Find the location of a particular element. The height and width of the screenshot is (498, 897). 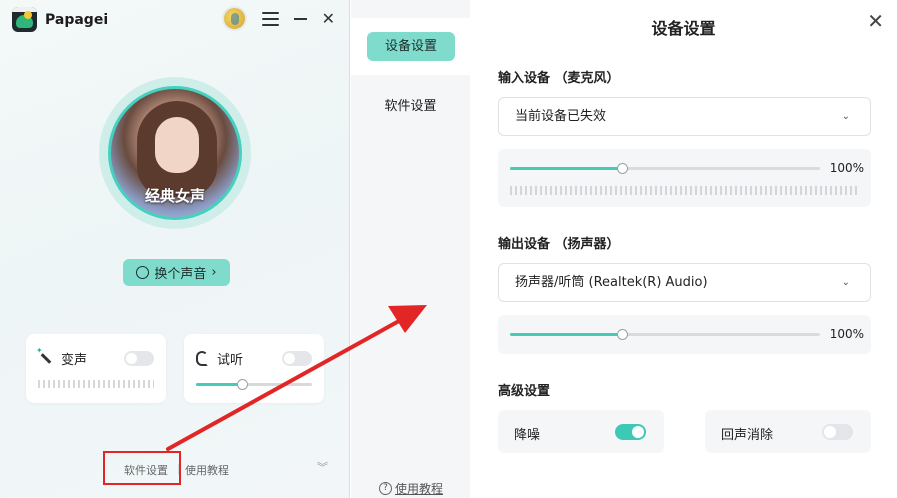

input-volume-box: 100% is located at coordinates (684, 178).